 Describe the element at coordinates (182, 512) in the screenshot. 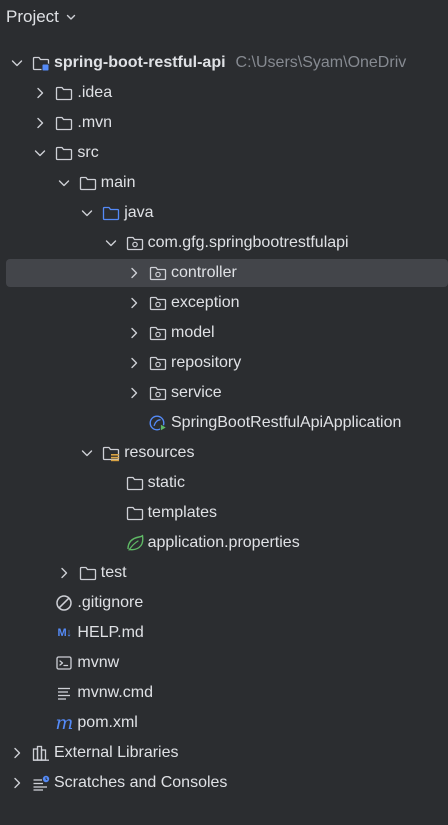

I see `tree-node-label: templates` at that location.